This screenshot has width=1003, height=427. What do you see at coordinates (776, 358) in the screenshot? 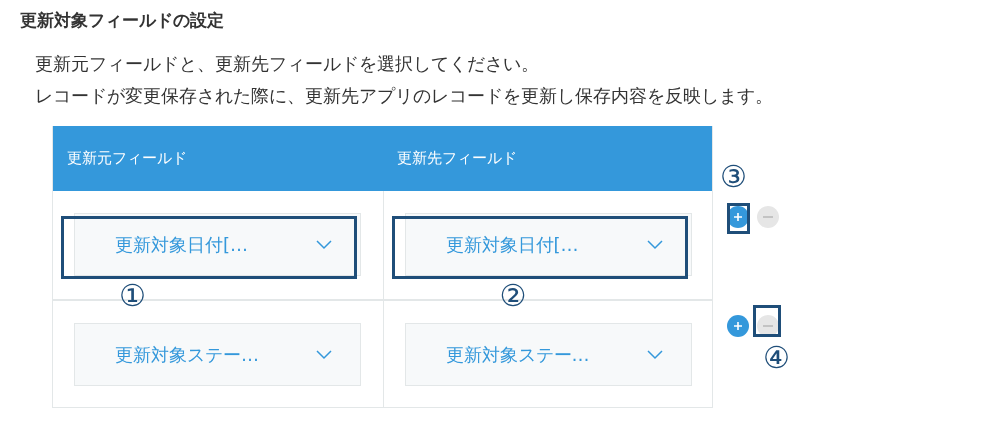
I see `callout-number: ④` at bounding box center [776, 358].